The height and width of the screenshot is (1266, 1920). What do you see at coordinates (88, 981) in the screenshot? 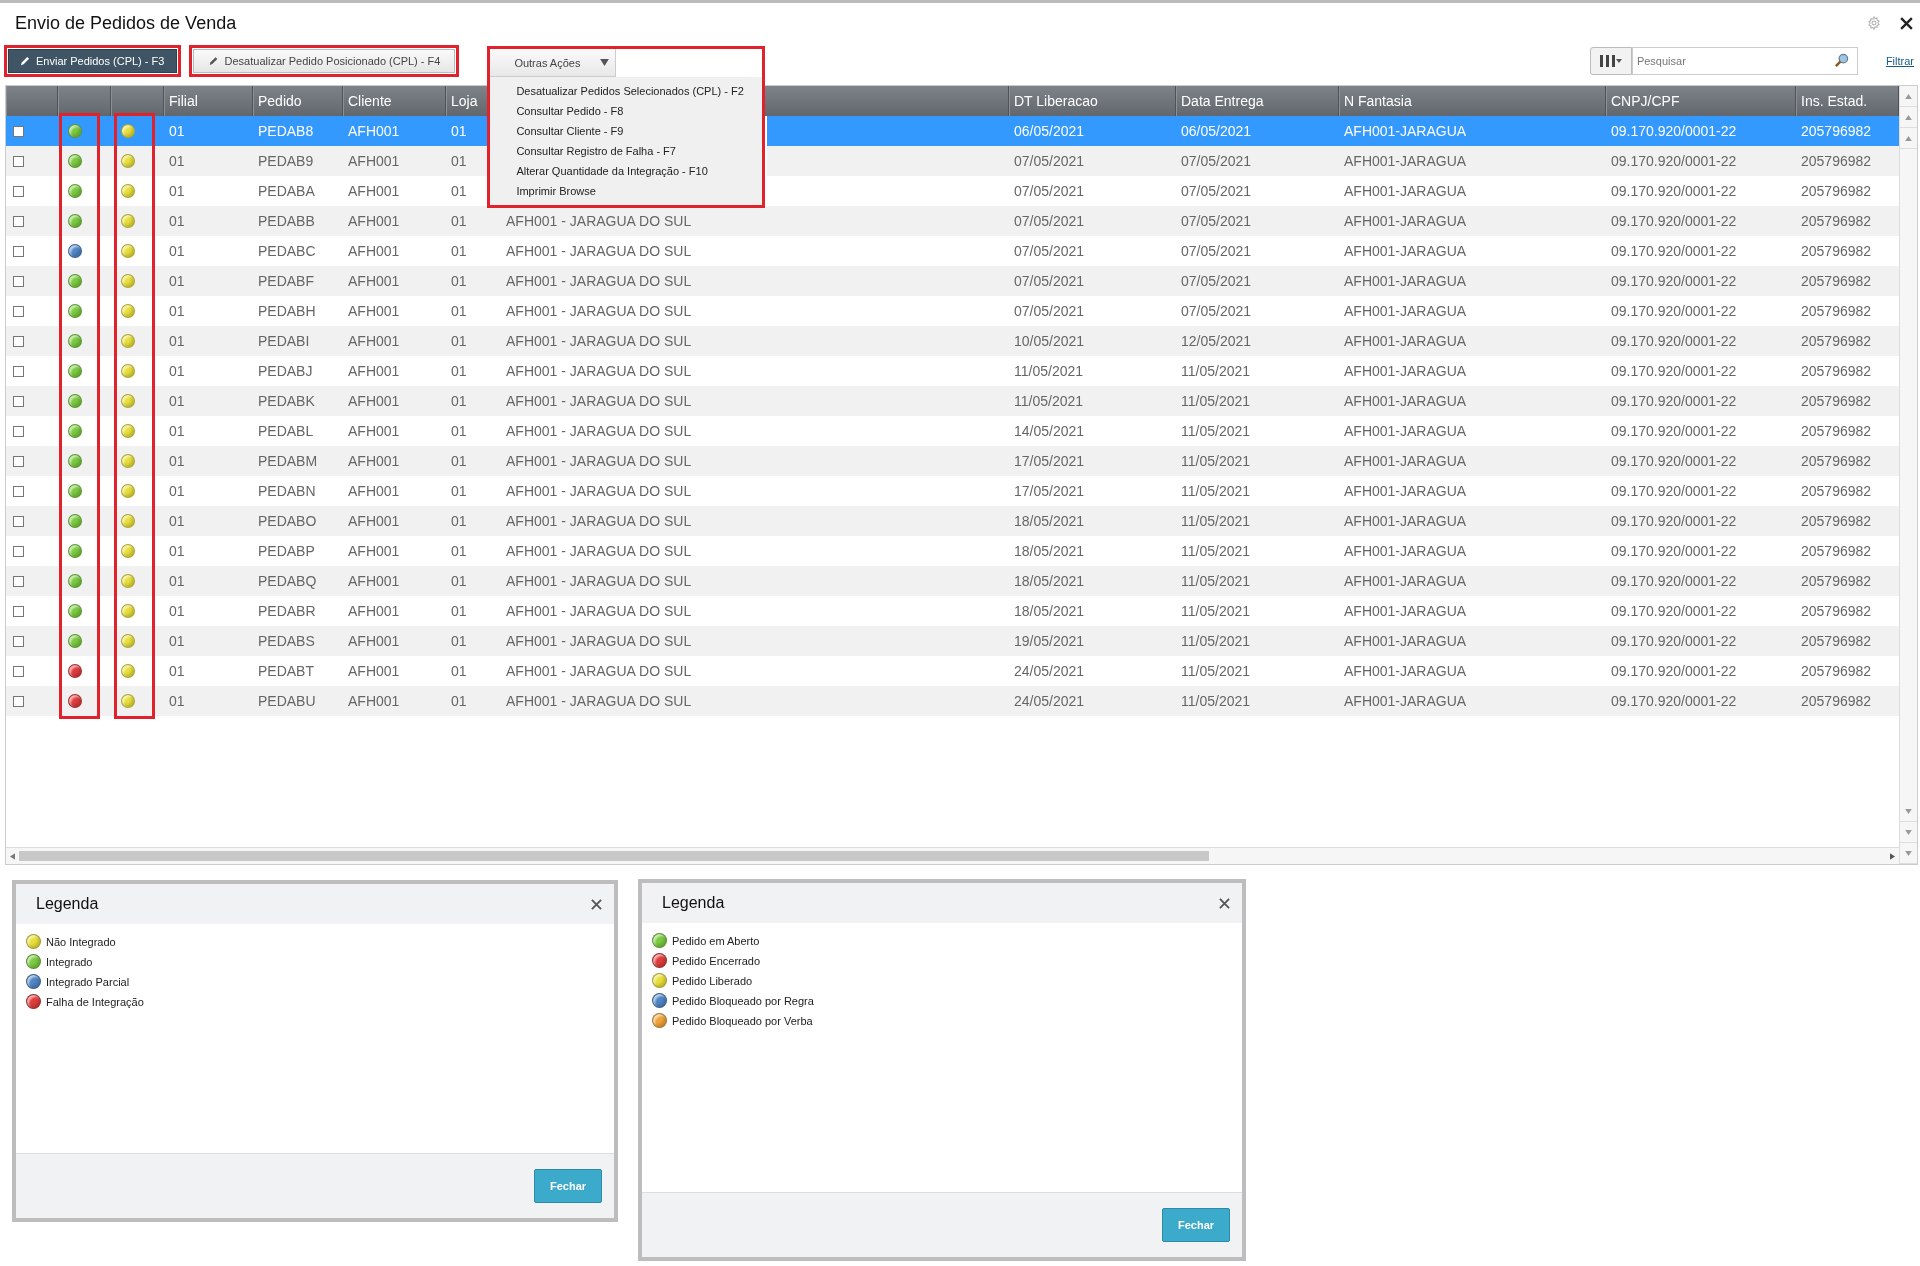
I see `legend-label: Integrado Parcial` at bounding box center [88, 981].